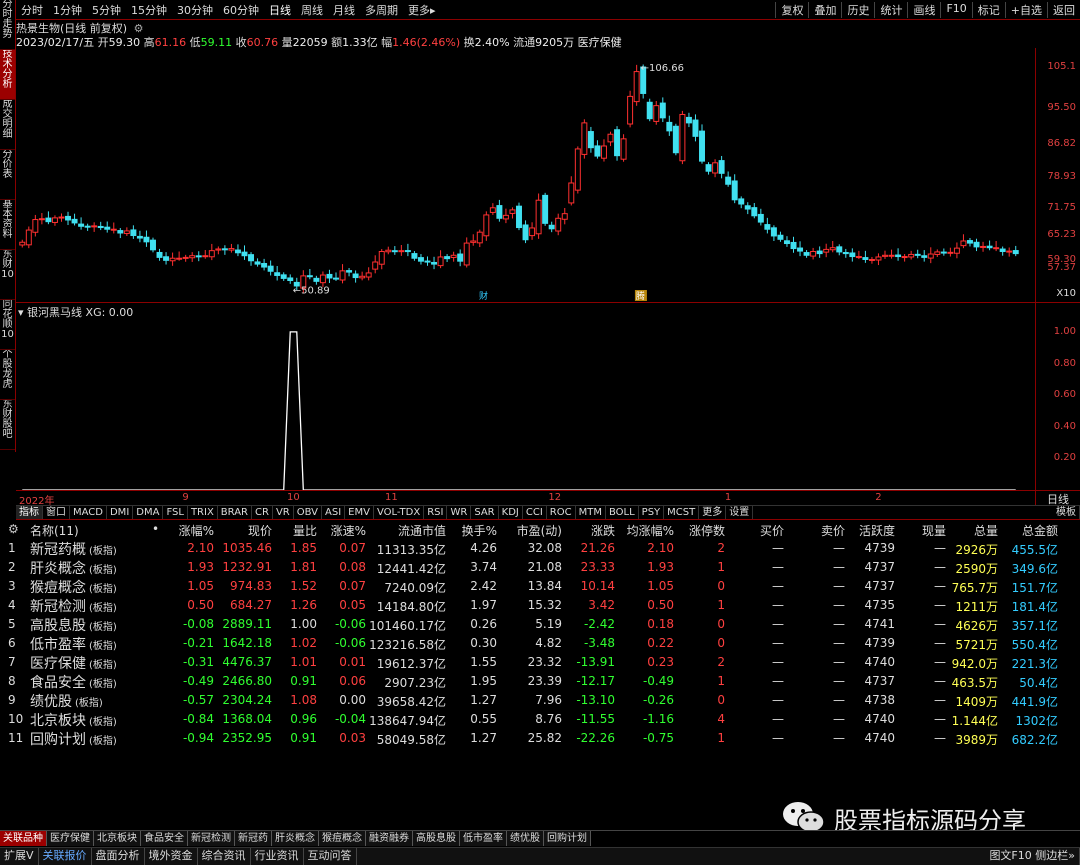  Describe the element at coordinates (148, 512) in the screenshot. I see `indicator-tab-4: DMA` at that location.